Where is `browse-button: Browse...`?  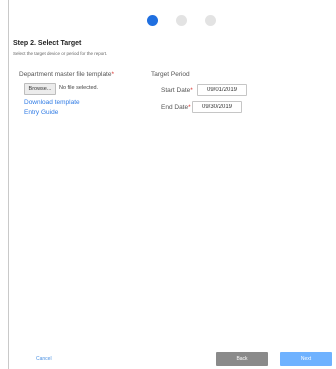 browse-button: Browse... is located at coordinates (40, 89).